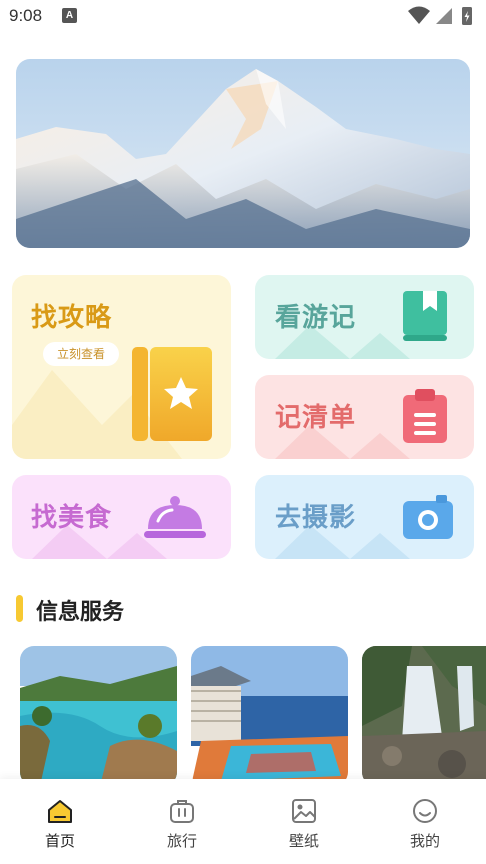  I want to click on status-bar: 9:08 A, so click(243, 17).